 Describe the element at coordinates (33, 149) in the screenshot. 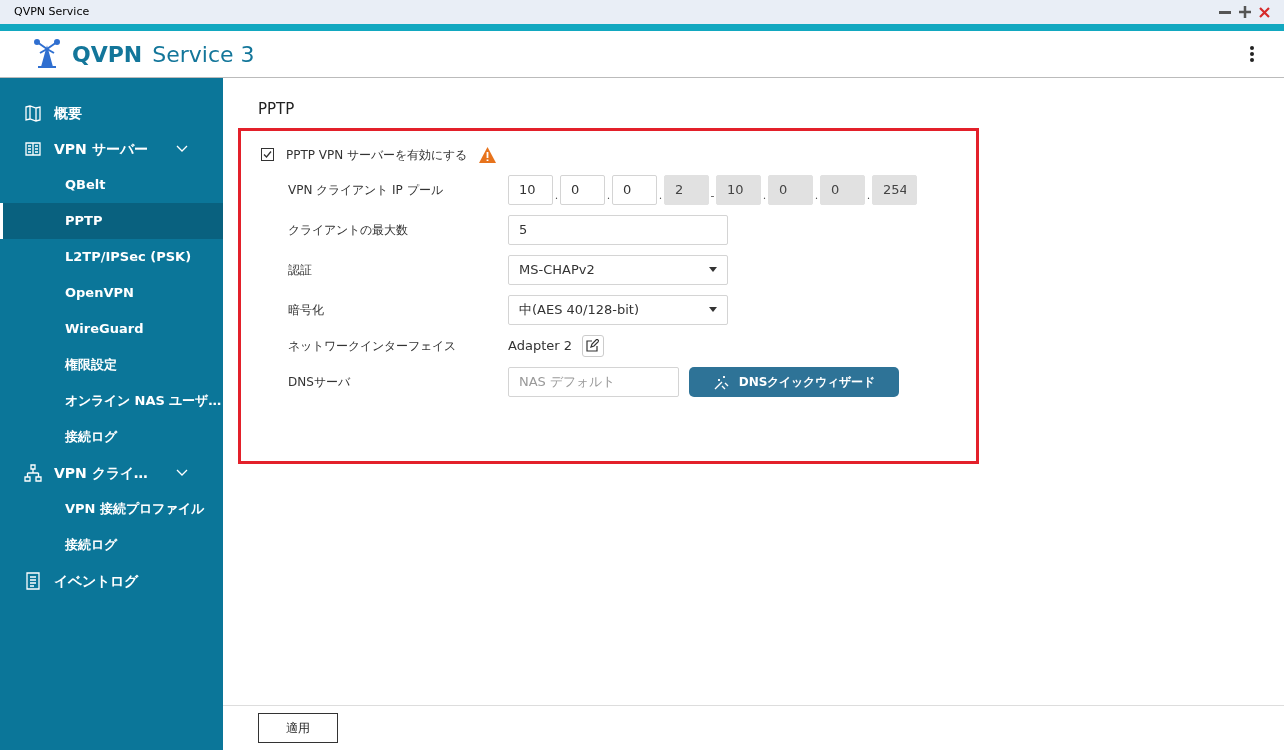

I see `book-icon` at that location.